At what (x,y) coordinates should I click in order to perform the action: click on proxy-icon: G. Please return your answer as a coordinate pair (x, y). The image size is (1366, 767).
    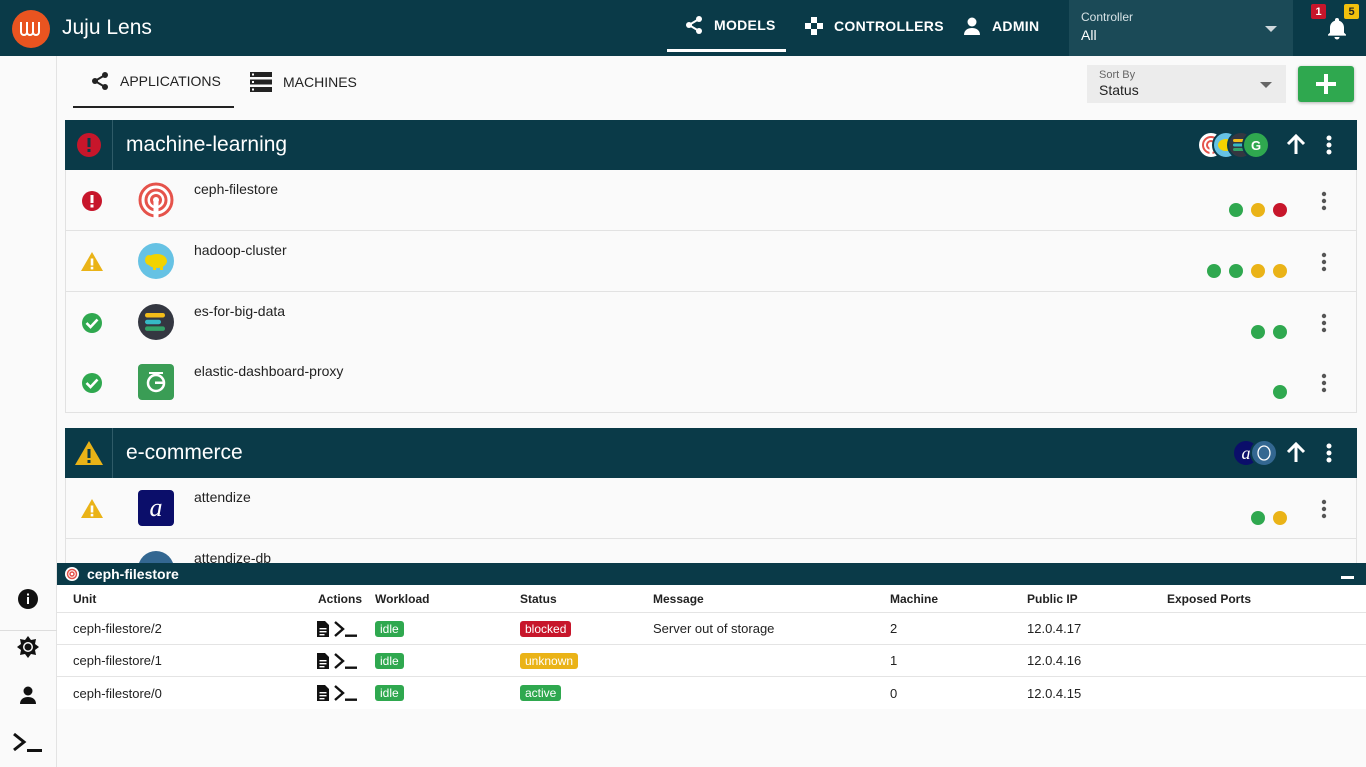
    Looking at the image, I should click on (1256, 145).